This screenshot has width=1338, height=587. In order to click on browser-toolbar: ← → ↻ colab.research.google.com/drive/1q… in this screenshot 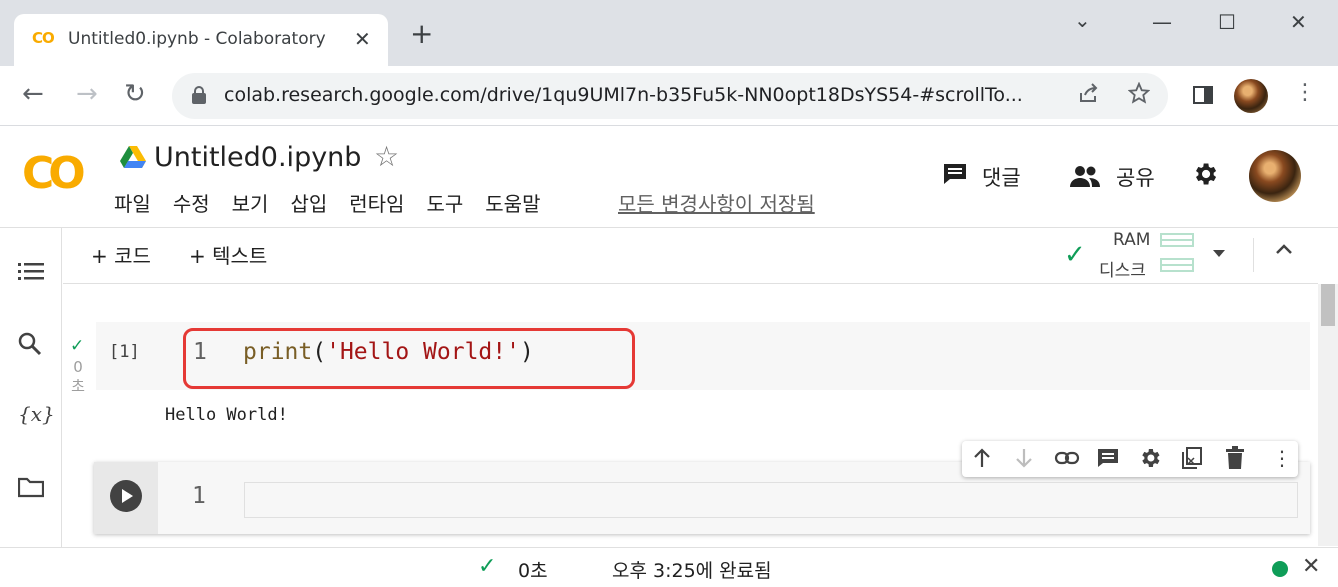, I will do `click(669, 96)`.